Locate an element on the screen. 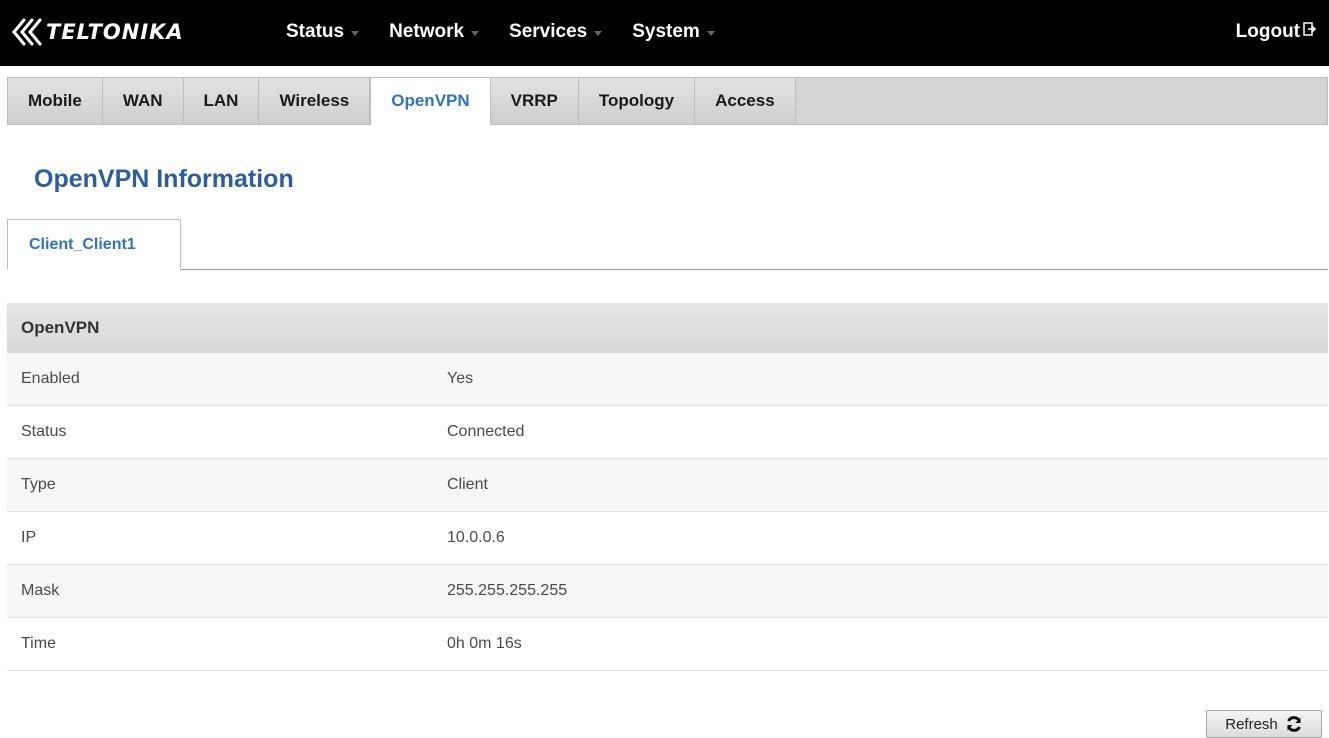 This screenshot has width=1329, height=738. row-label: Type is located at coordinates (38, 484).